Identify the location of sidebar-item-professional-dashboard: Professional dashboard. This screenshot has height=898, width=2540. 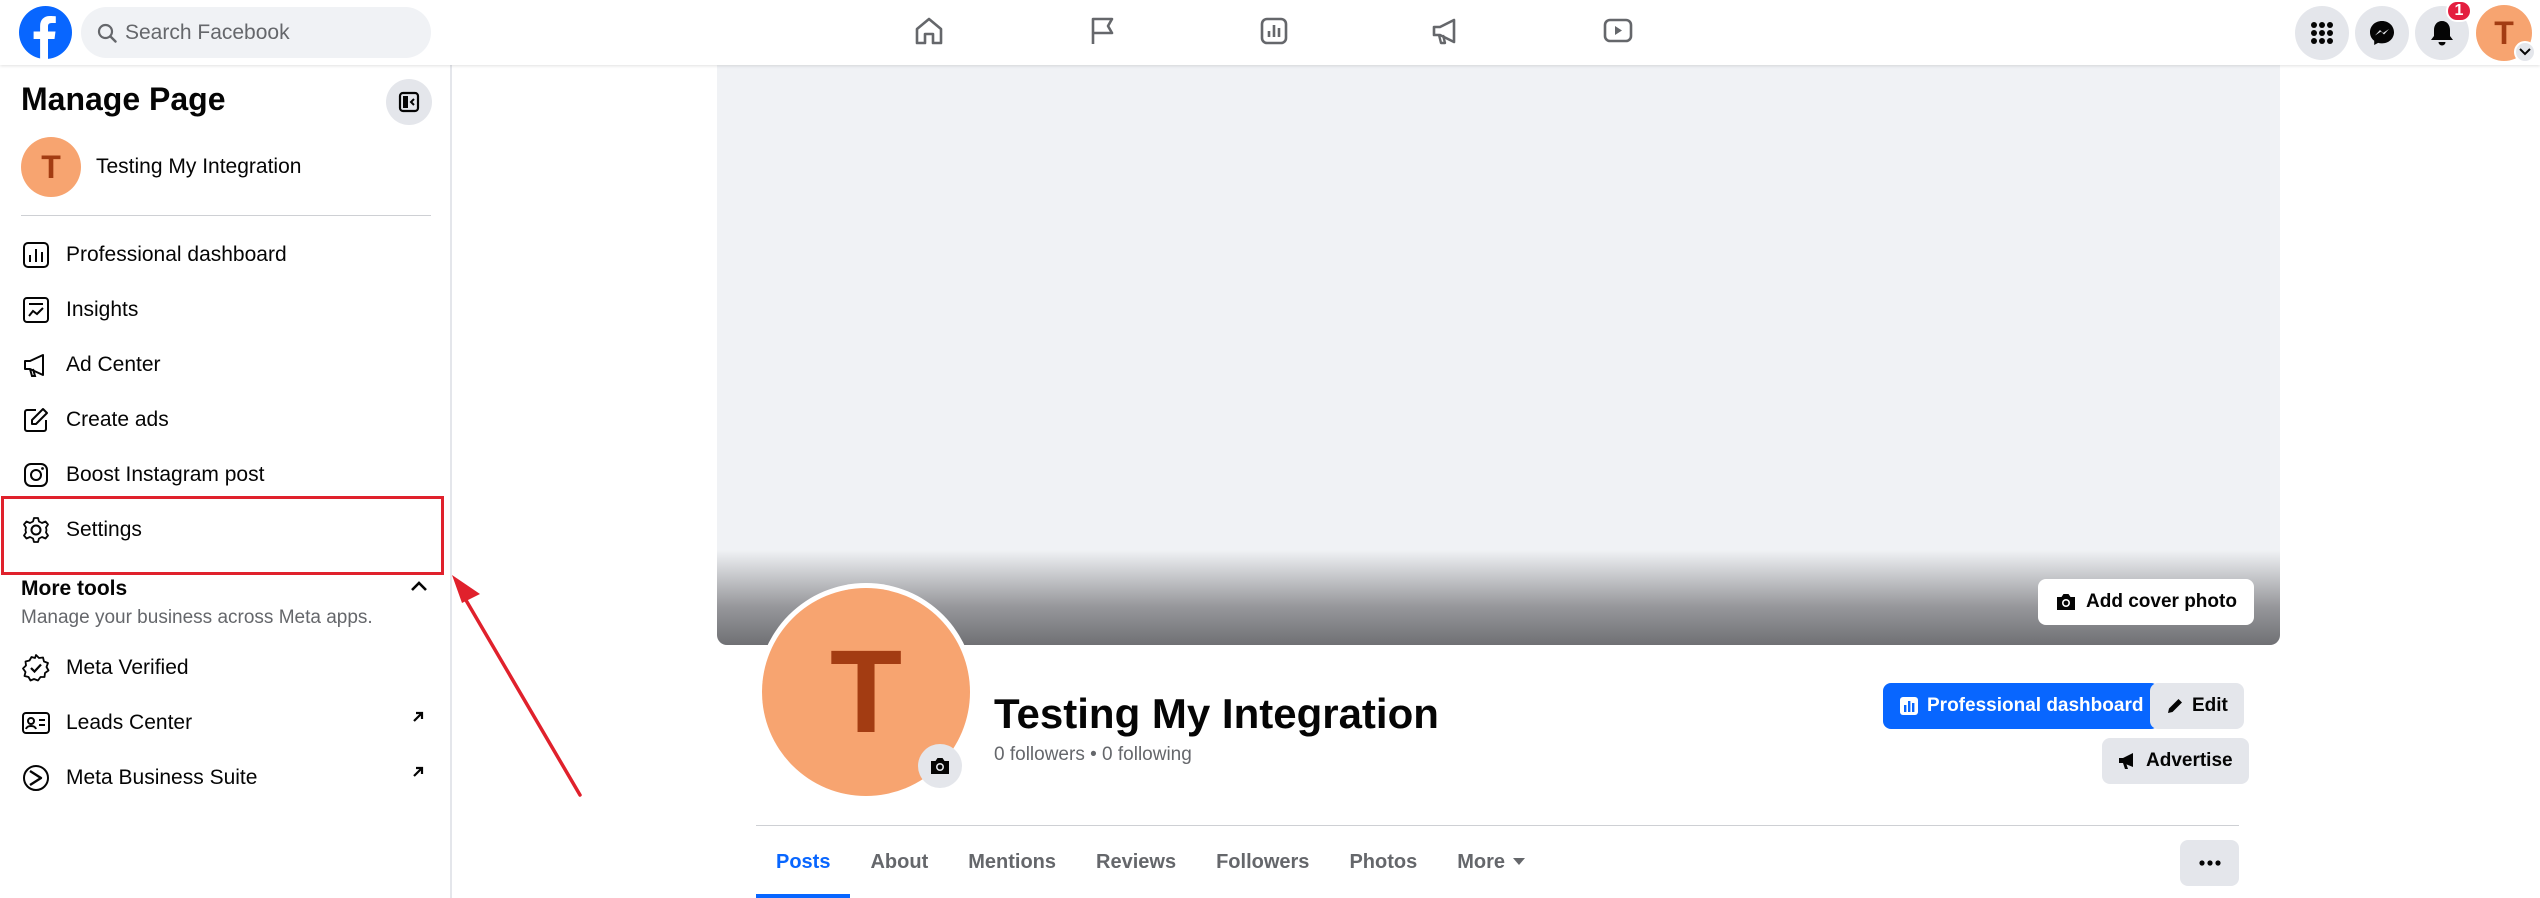
(220, 254).